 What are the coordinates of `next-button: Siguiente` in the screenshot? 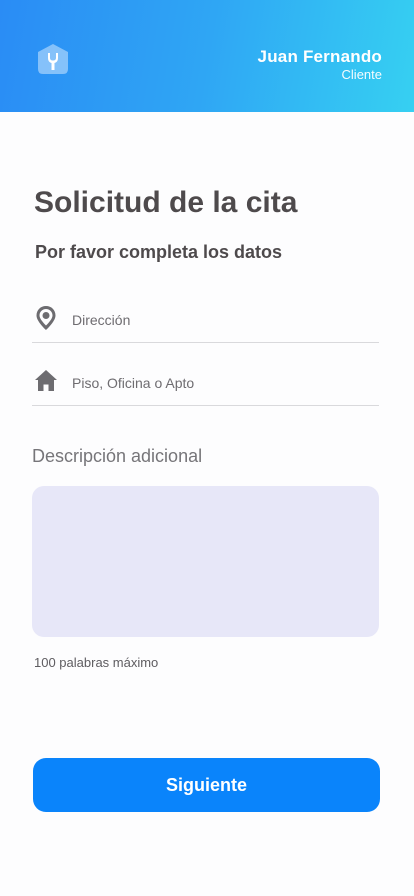 It's located at (206, 785).